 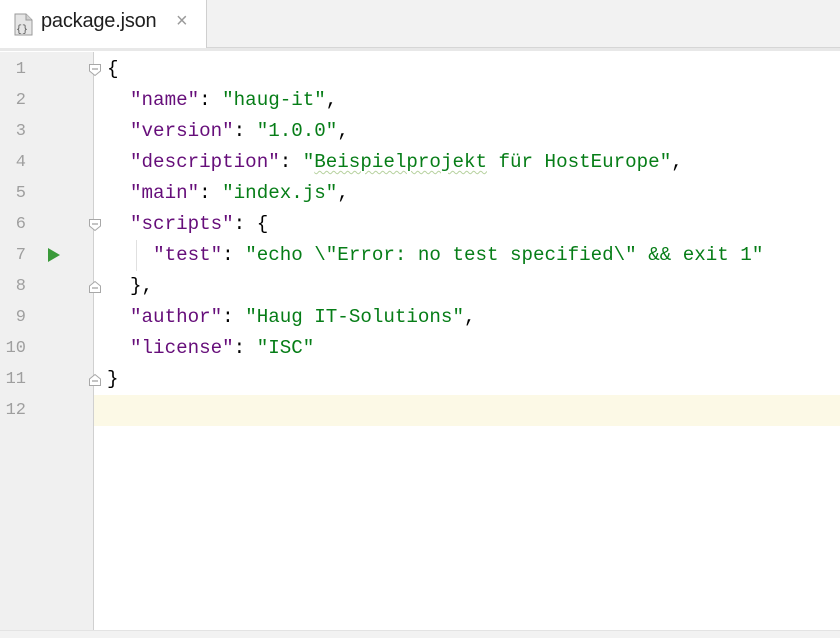 I want to click on code-line: },, so click(x=130, y=286).